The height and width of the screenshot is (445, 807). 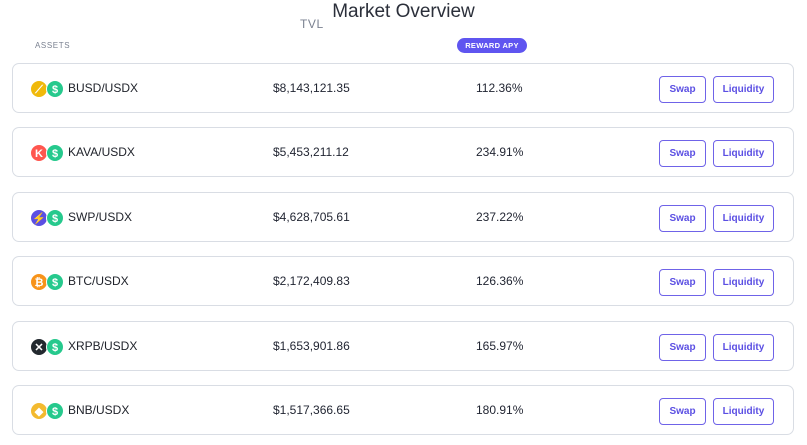 I want to click on pair-icons: ⟋ $, so click(x=48, y=89).